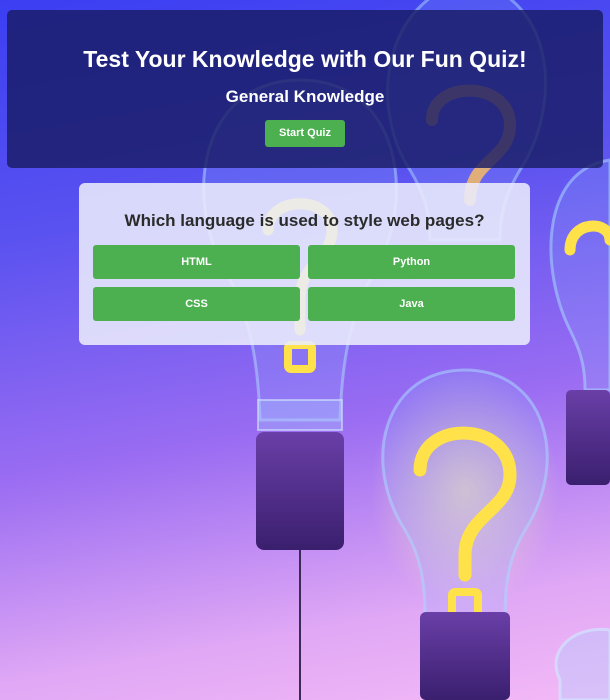 This screenshot has height=700, width=610. I want to click on answer-button-python: Python, so click(411, 262).